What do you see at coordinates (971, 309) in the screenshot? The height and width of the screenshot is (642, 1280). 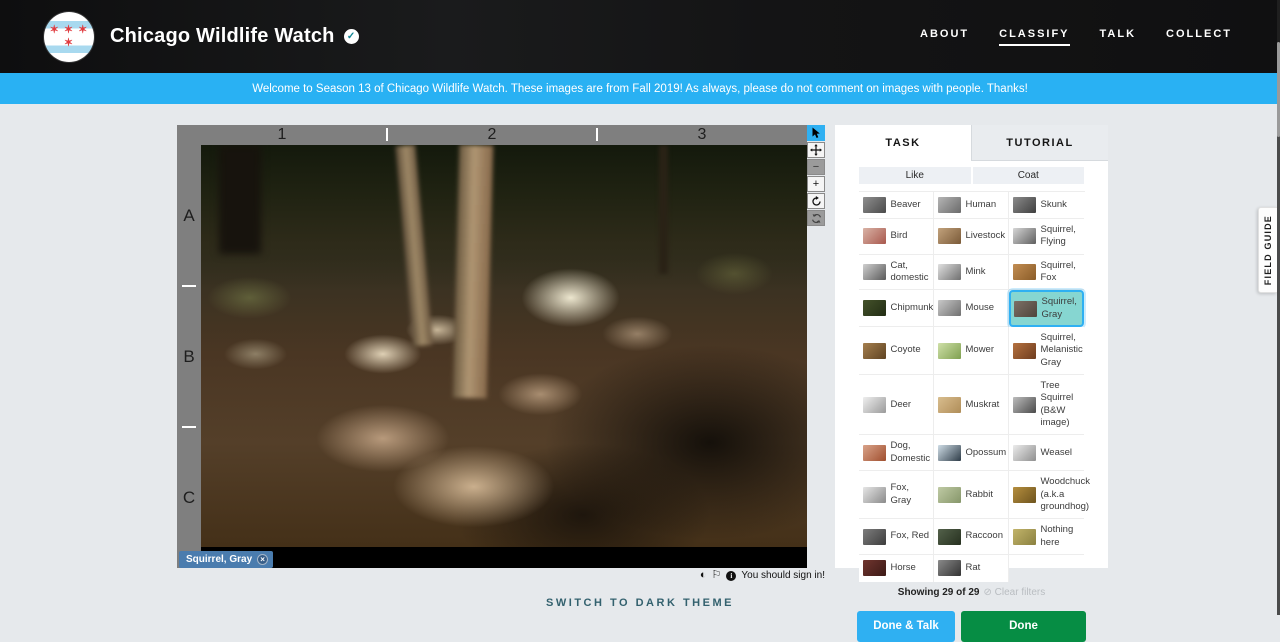 I see `choice-mouse: Mouse` at bounding box center [971, 309].